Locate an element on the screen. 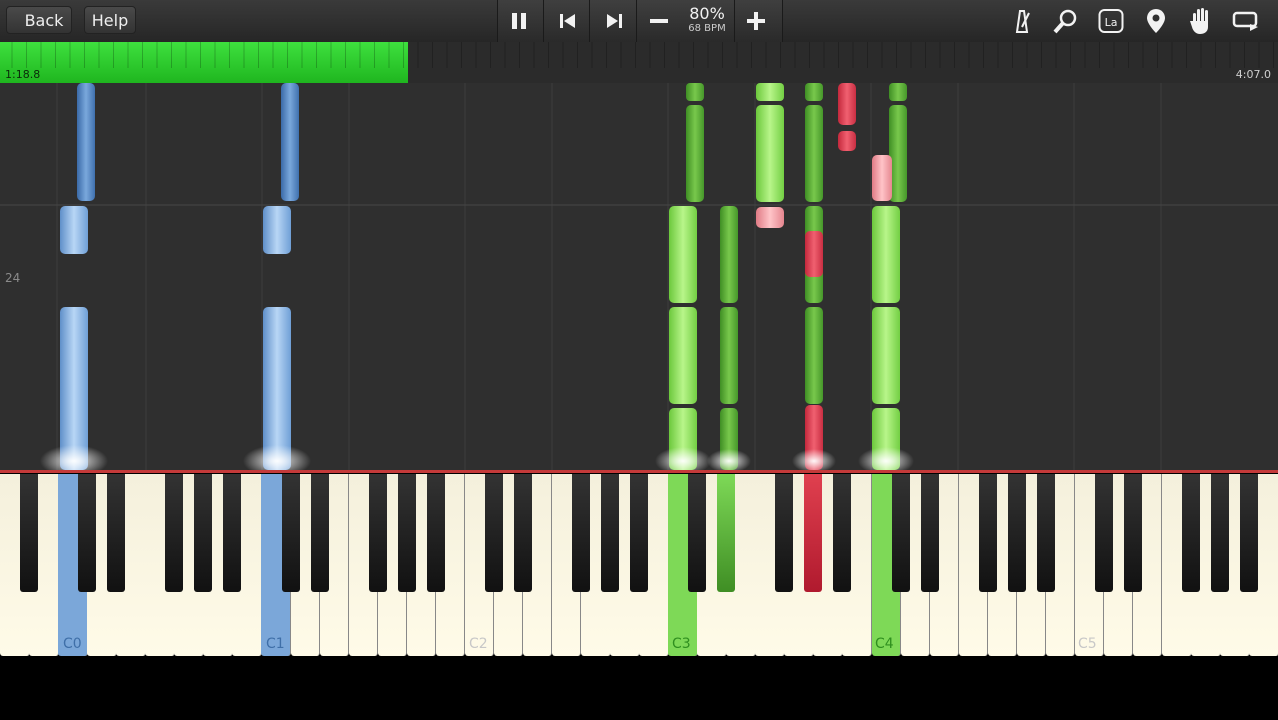  key-hit-glow is located at coordinates (477, 457).